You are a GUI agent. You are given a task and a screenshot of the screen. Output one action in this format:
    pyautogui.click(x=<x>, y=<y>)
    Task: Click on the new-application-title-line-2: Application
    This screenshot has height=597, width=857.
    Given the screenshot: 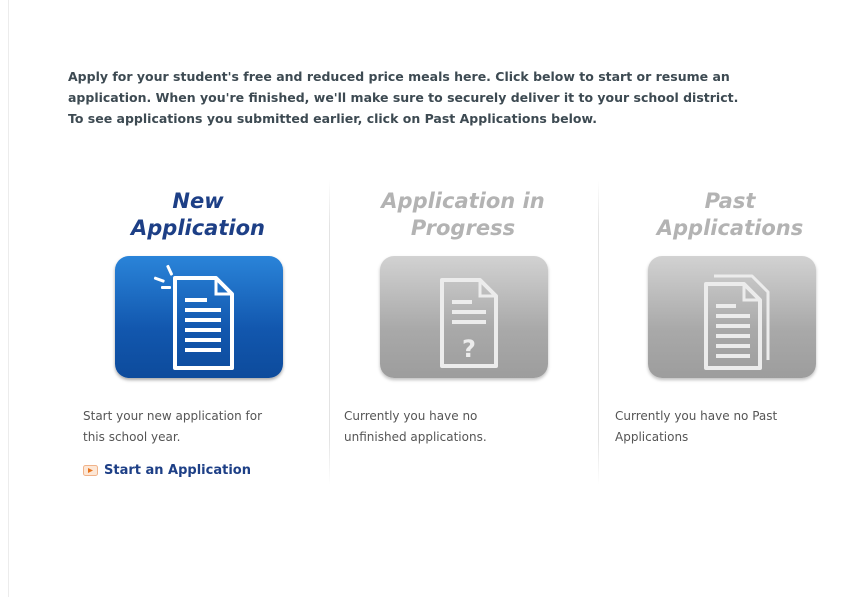 What is the action you would take?
    pyautogui.click(x=198, y=228)
    